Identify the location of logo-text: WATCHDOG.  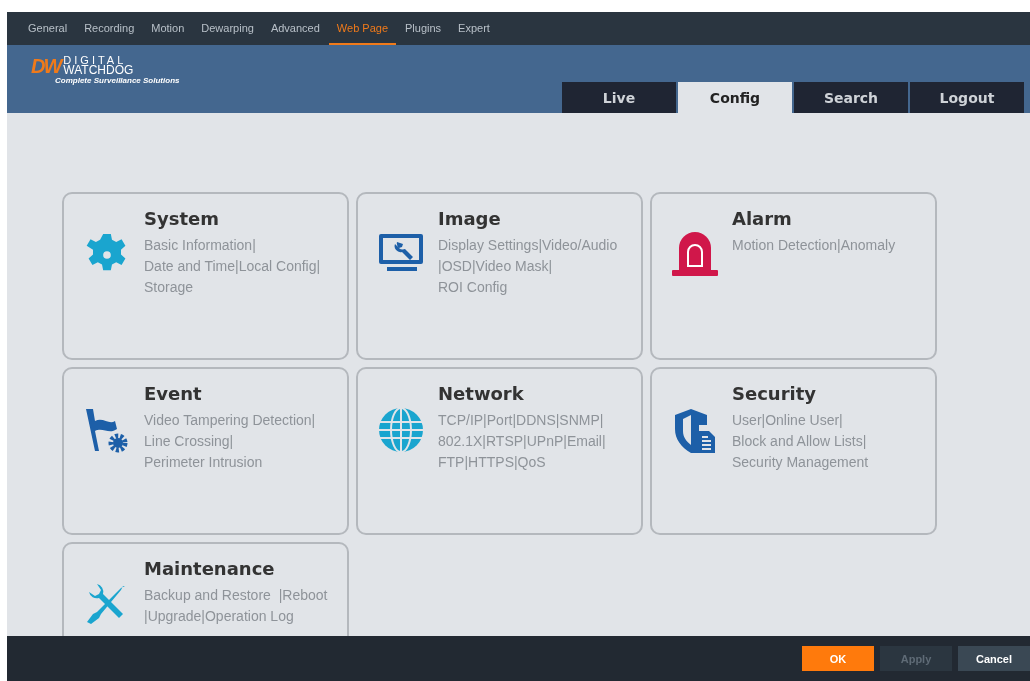
(98, 70).